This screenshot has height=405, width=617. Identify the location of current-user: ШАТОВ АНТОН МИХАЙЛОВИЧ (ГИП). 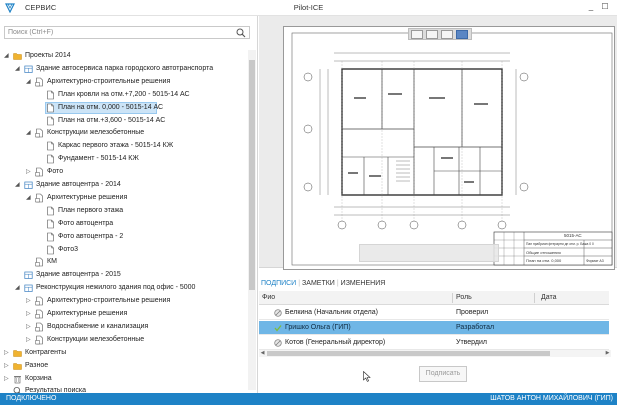
(551, 398).